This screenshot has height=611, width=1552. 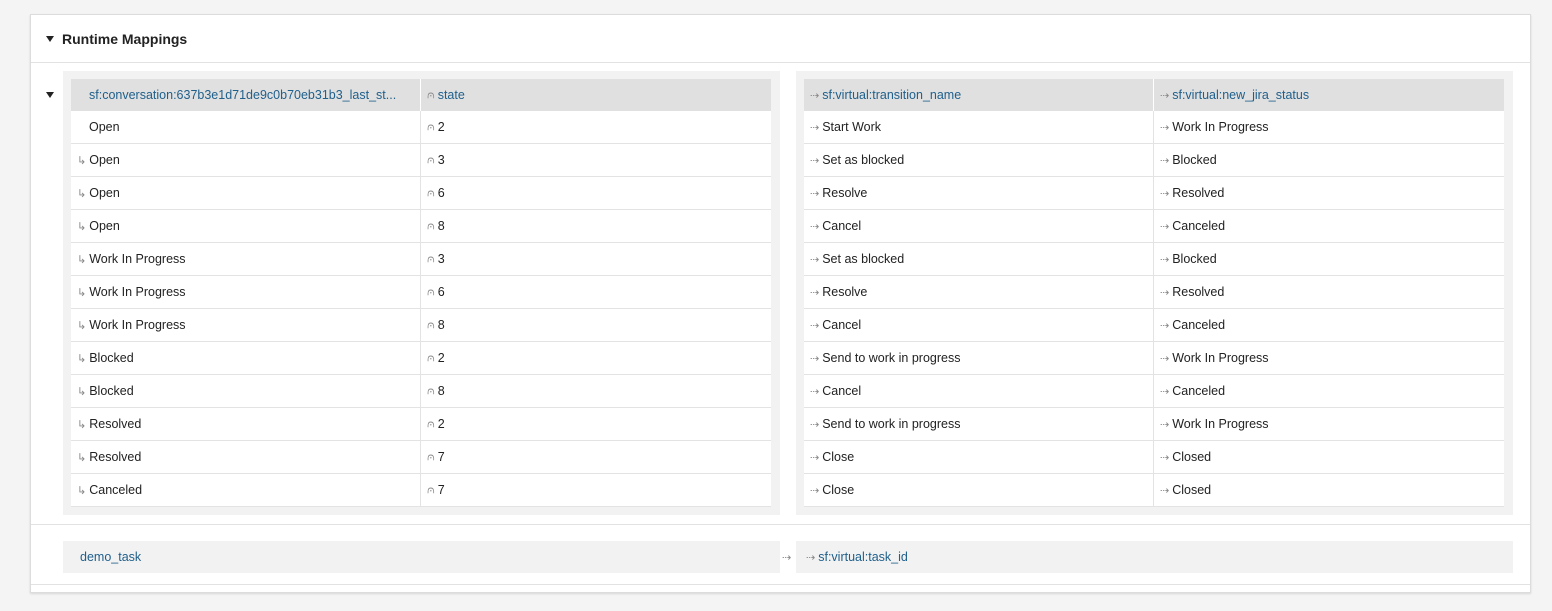 What do you see at coordinates (50, 38) in the screenshot?
I see `collapse-caret-icon` at bounding box center [50, 38].